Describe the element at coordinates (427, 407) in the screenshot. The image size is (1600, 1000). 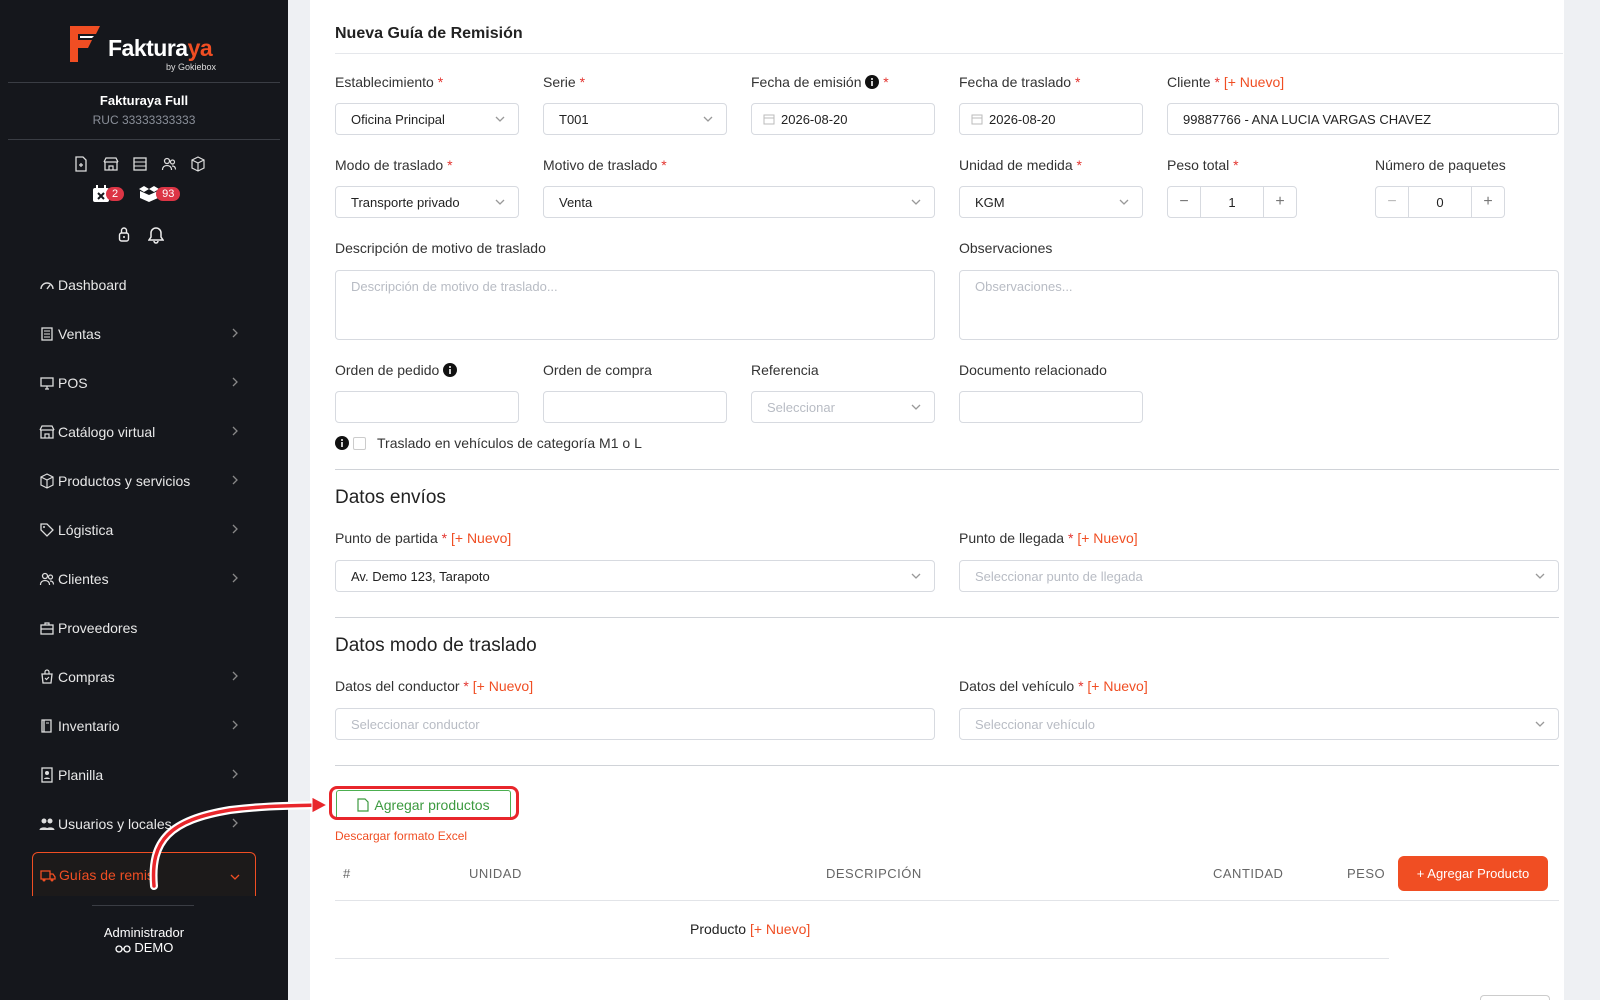
I see `orden-pedido-input` at that location.